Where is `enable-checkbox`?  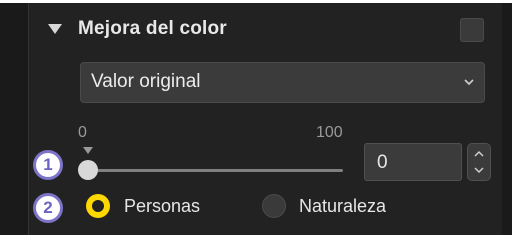 enable-checkbox is located at coordinates (472, 30).